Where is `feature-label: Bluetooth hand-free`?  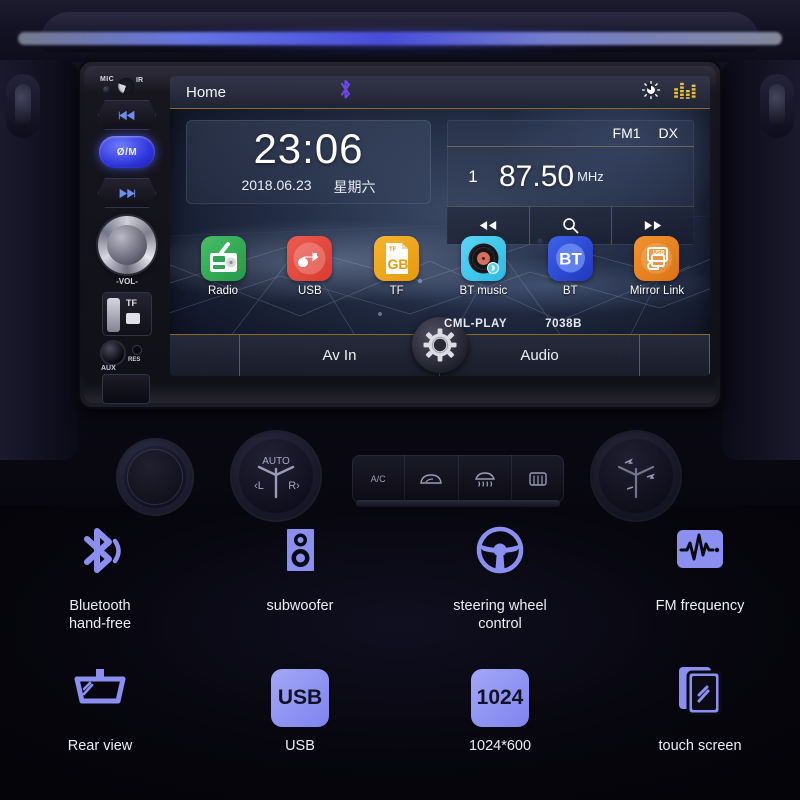
feature-label: Bluetooth hand-free is located at coordinates (100, 615).